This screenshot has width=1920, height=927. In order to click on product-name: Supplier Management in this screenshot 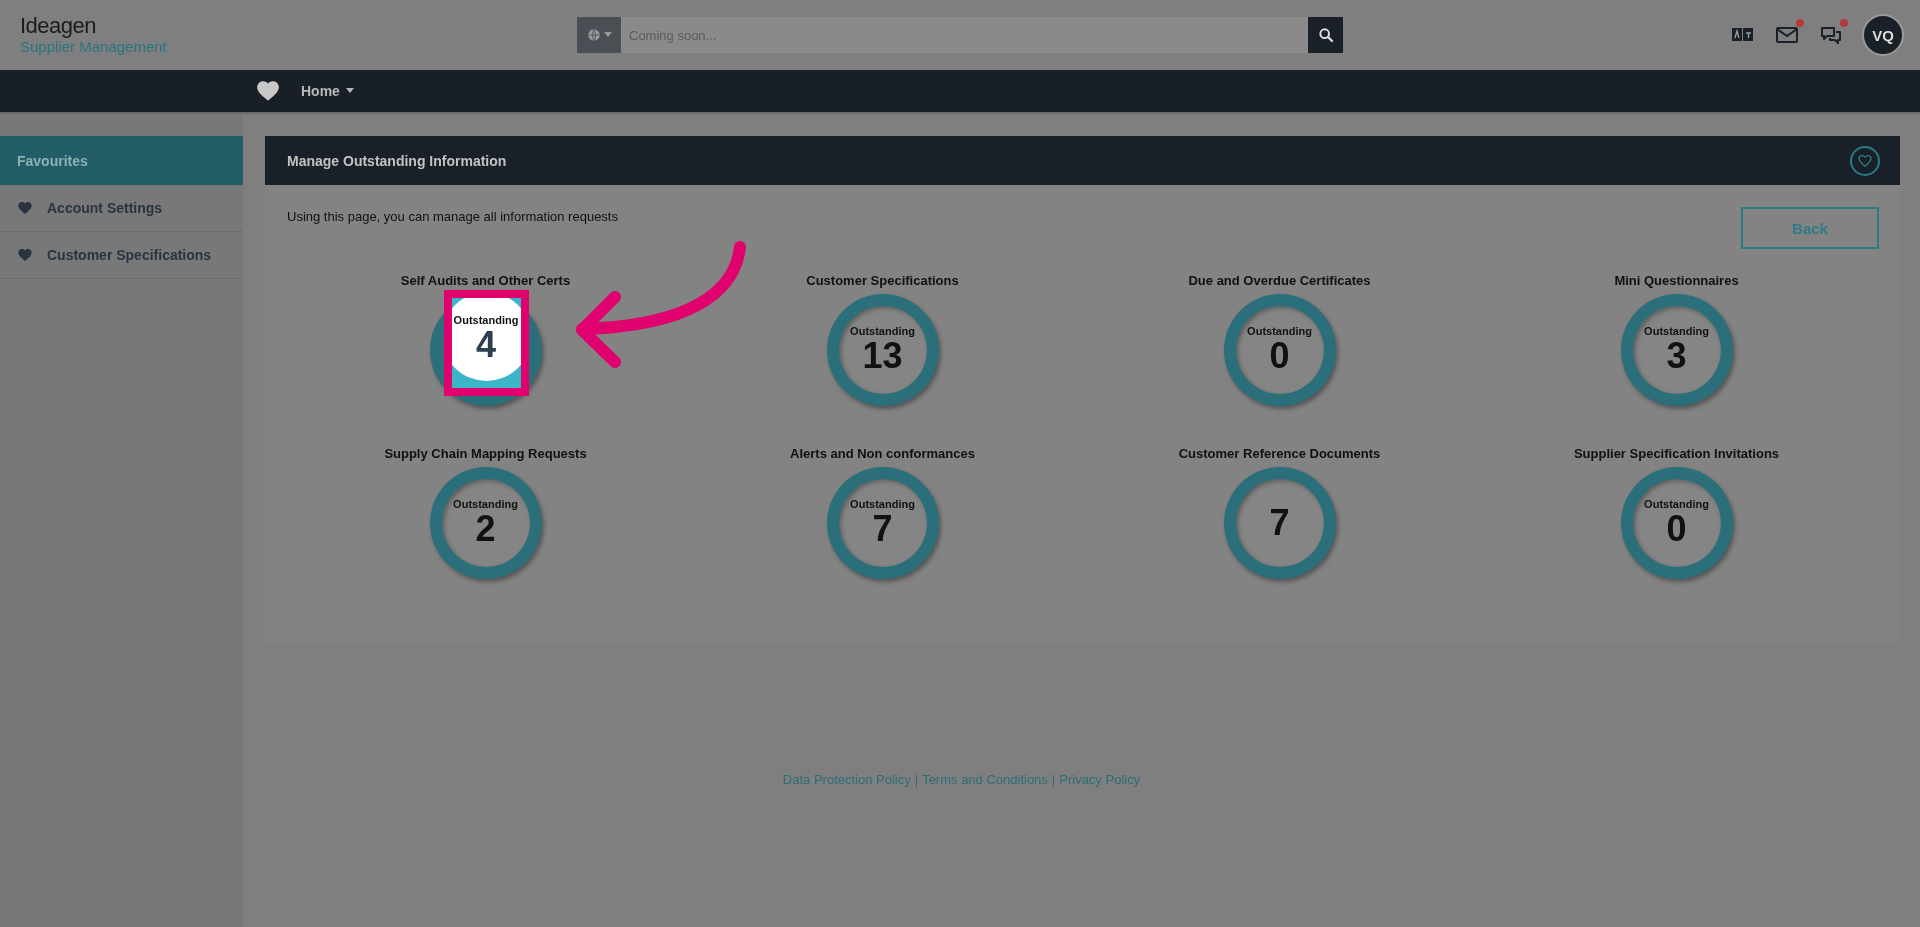, I will do `click(93, 47)`.